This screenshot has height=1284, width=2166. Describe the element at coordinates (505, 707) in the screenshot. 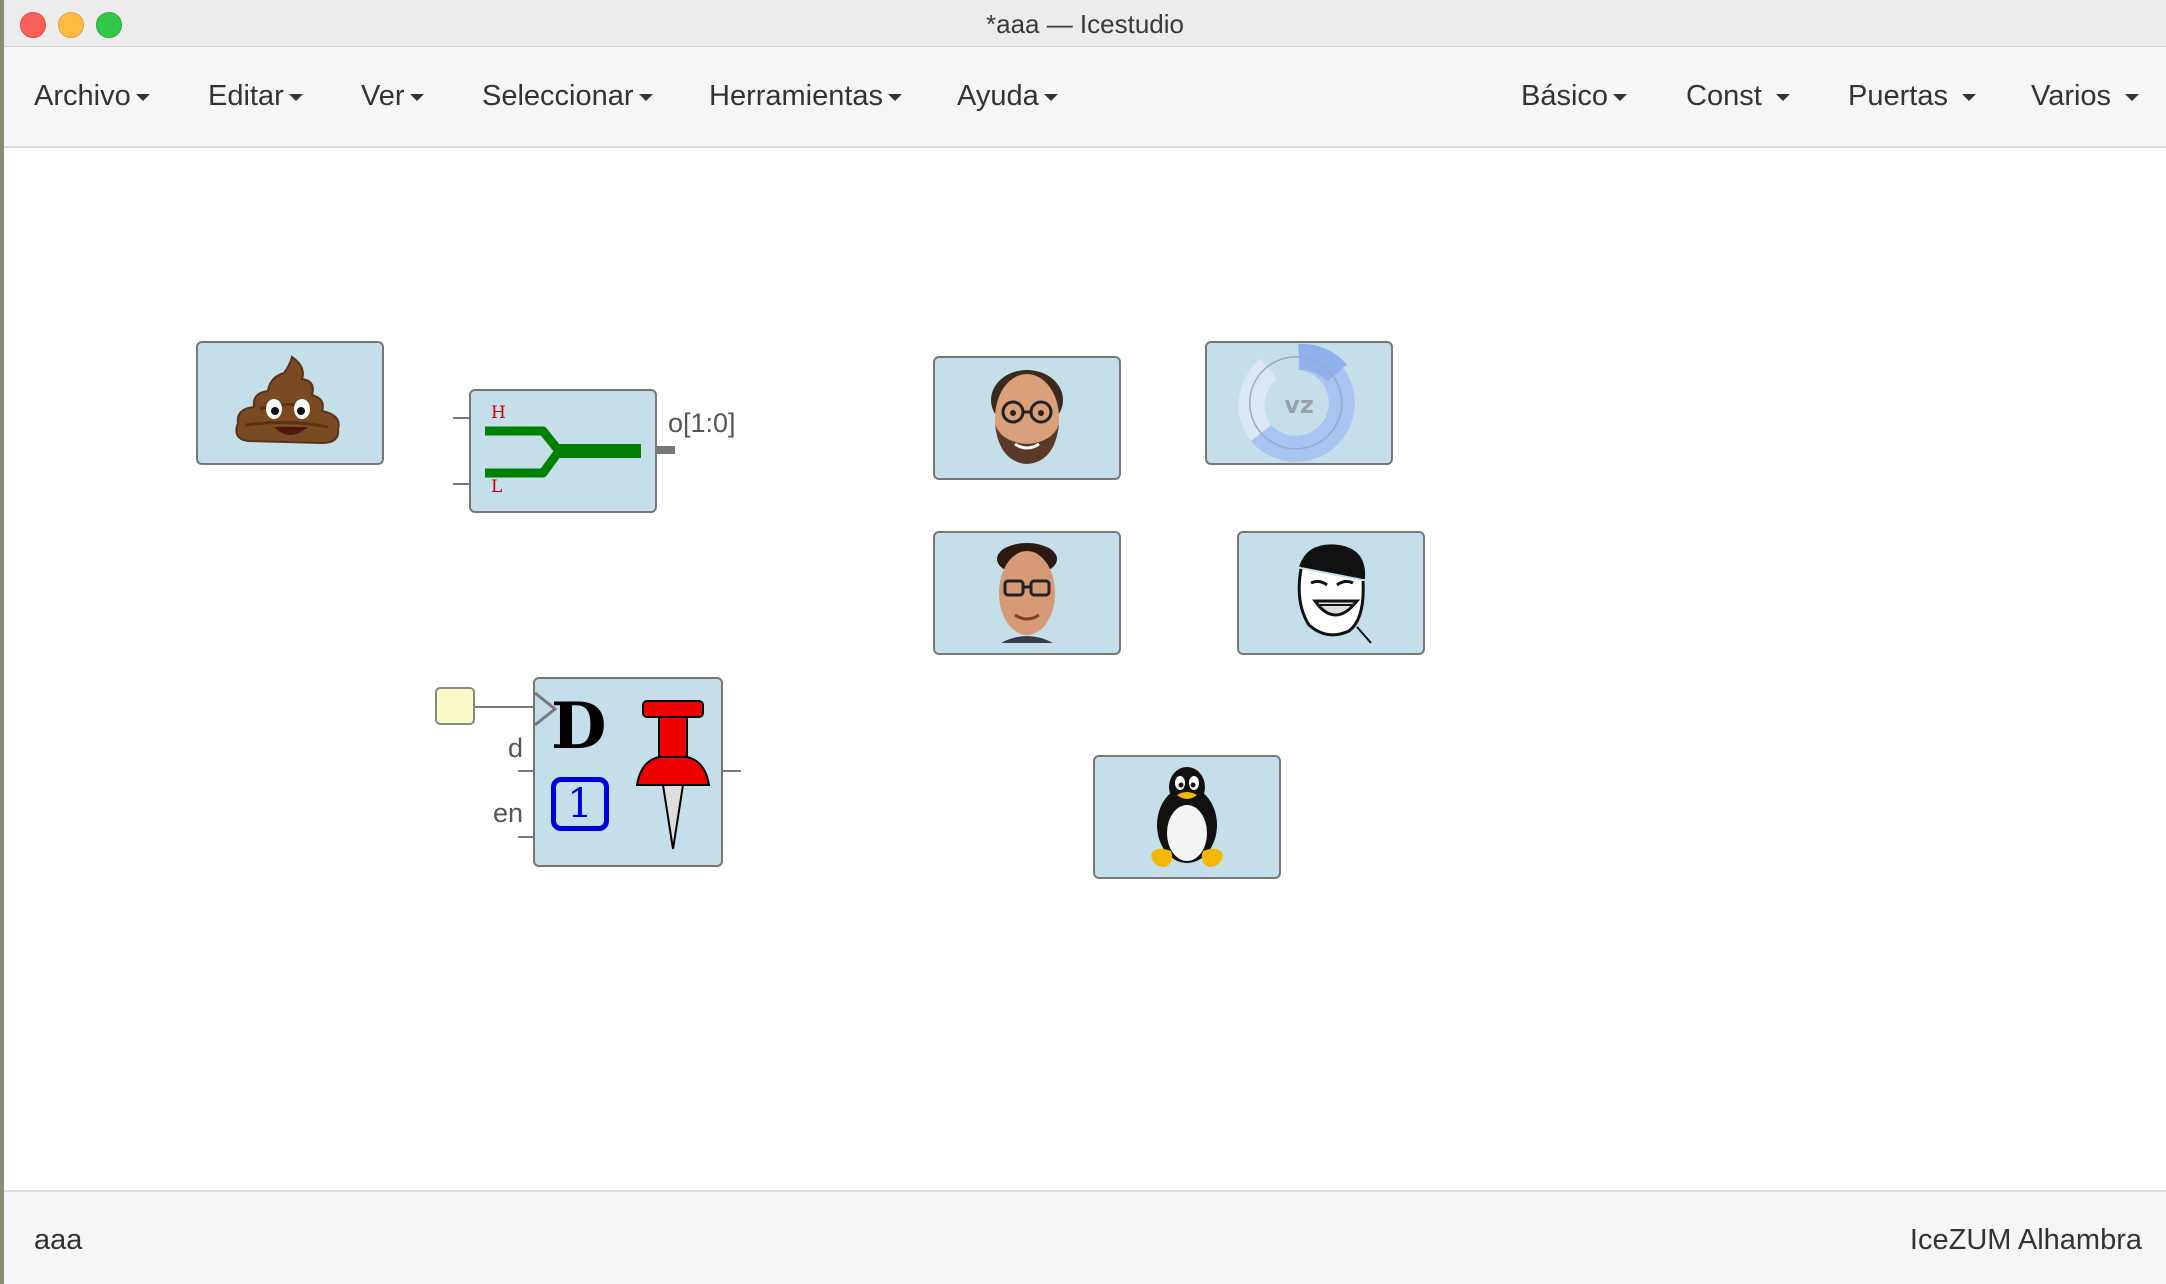

I see `clock-wire` at that location.